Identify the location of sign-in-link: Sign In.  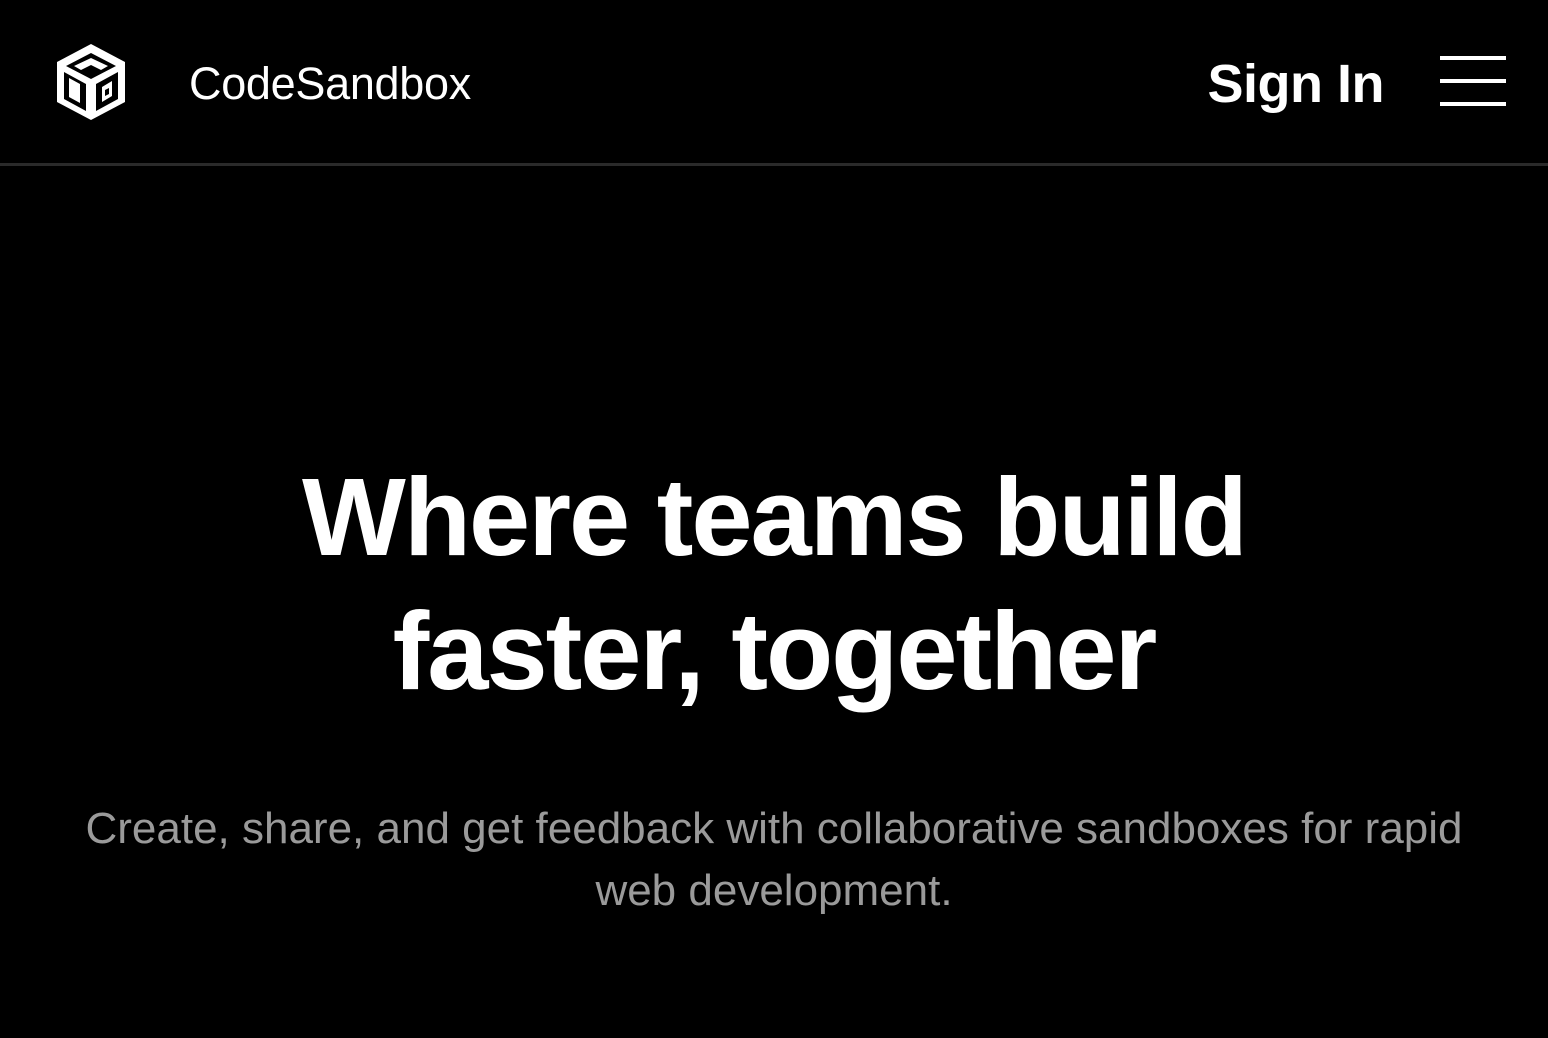
(1296, 84).